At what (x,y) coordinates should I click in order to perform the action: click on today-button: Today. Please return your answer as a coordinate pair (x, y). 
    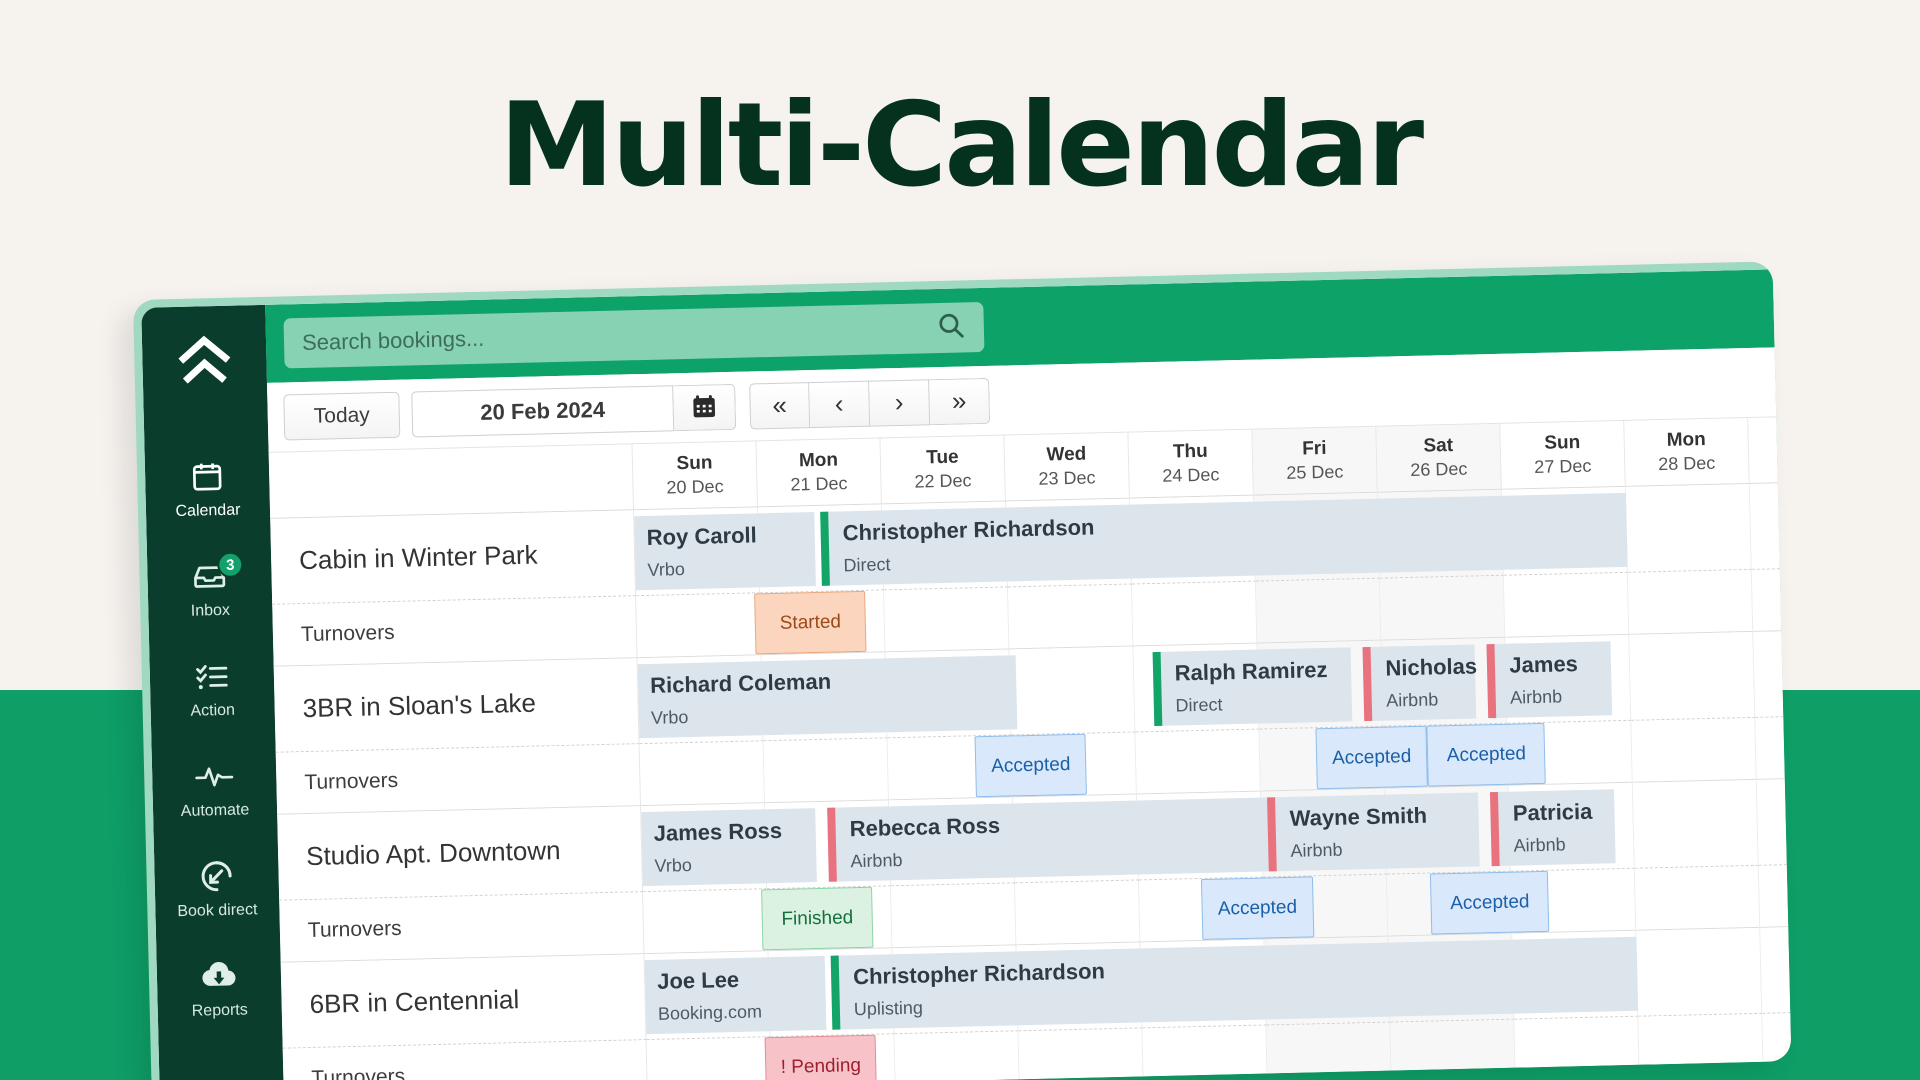
    Looking at the image, I should click on (342, 415).